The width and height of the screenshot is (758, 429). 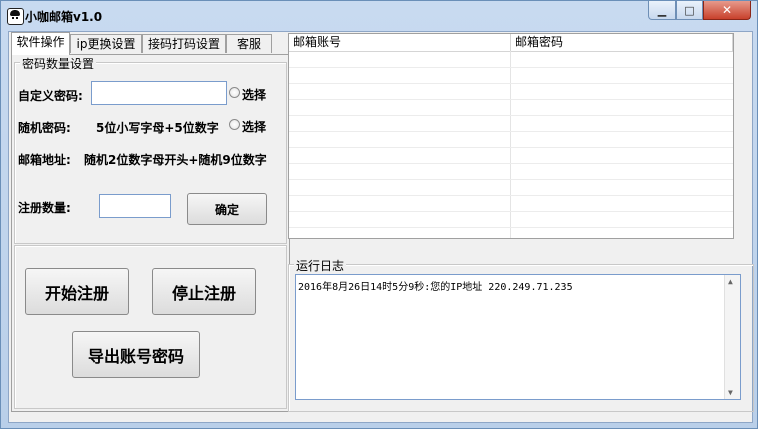 What do you see at coordinates (77, 291) in the screenshot?
I see `start-register-button: 开始注册` at bounding box center [77, 291].